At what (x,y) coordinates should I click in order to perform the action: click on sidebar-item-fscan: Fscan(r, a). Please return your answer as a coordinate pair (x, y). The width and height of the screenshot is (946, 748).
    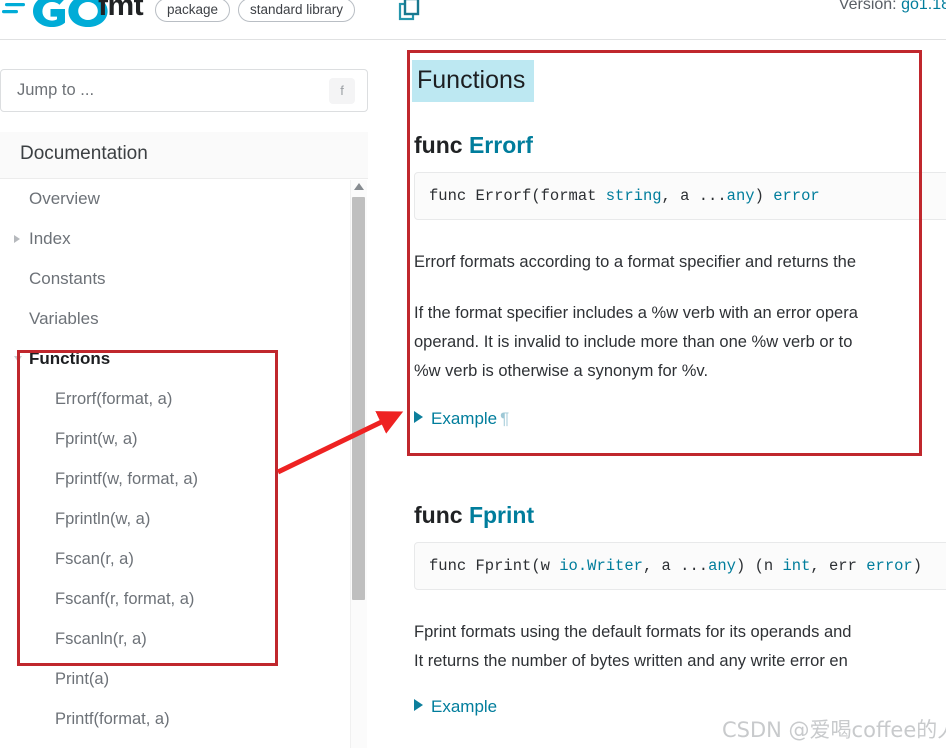
    Looking at the image, I should click on (176, 559).